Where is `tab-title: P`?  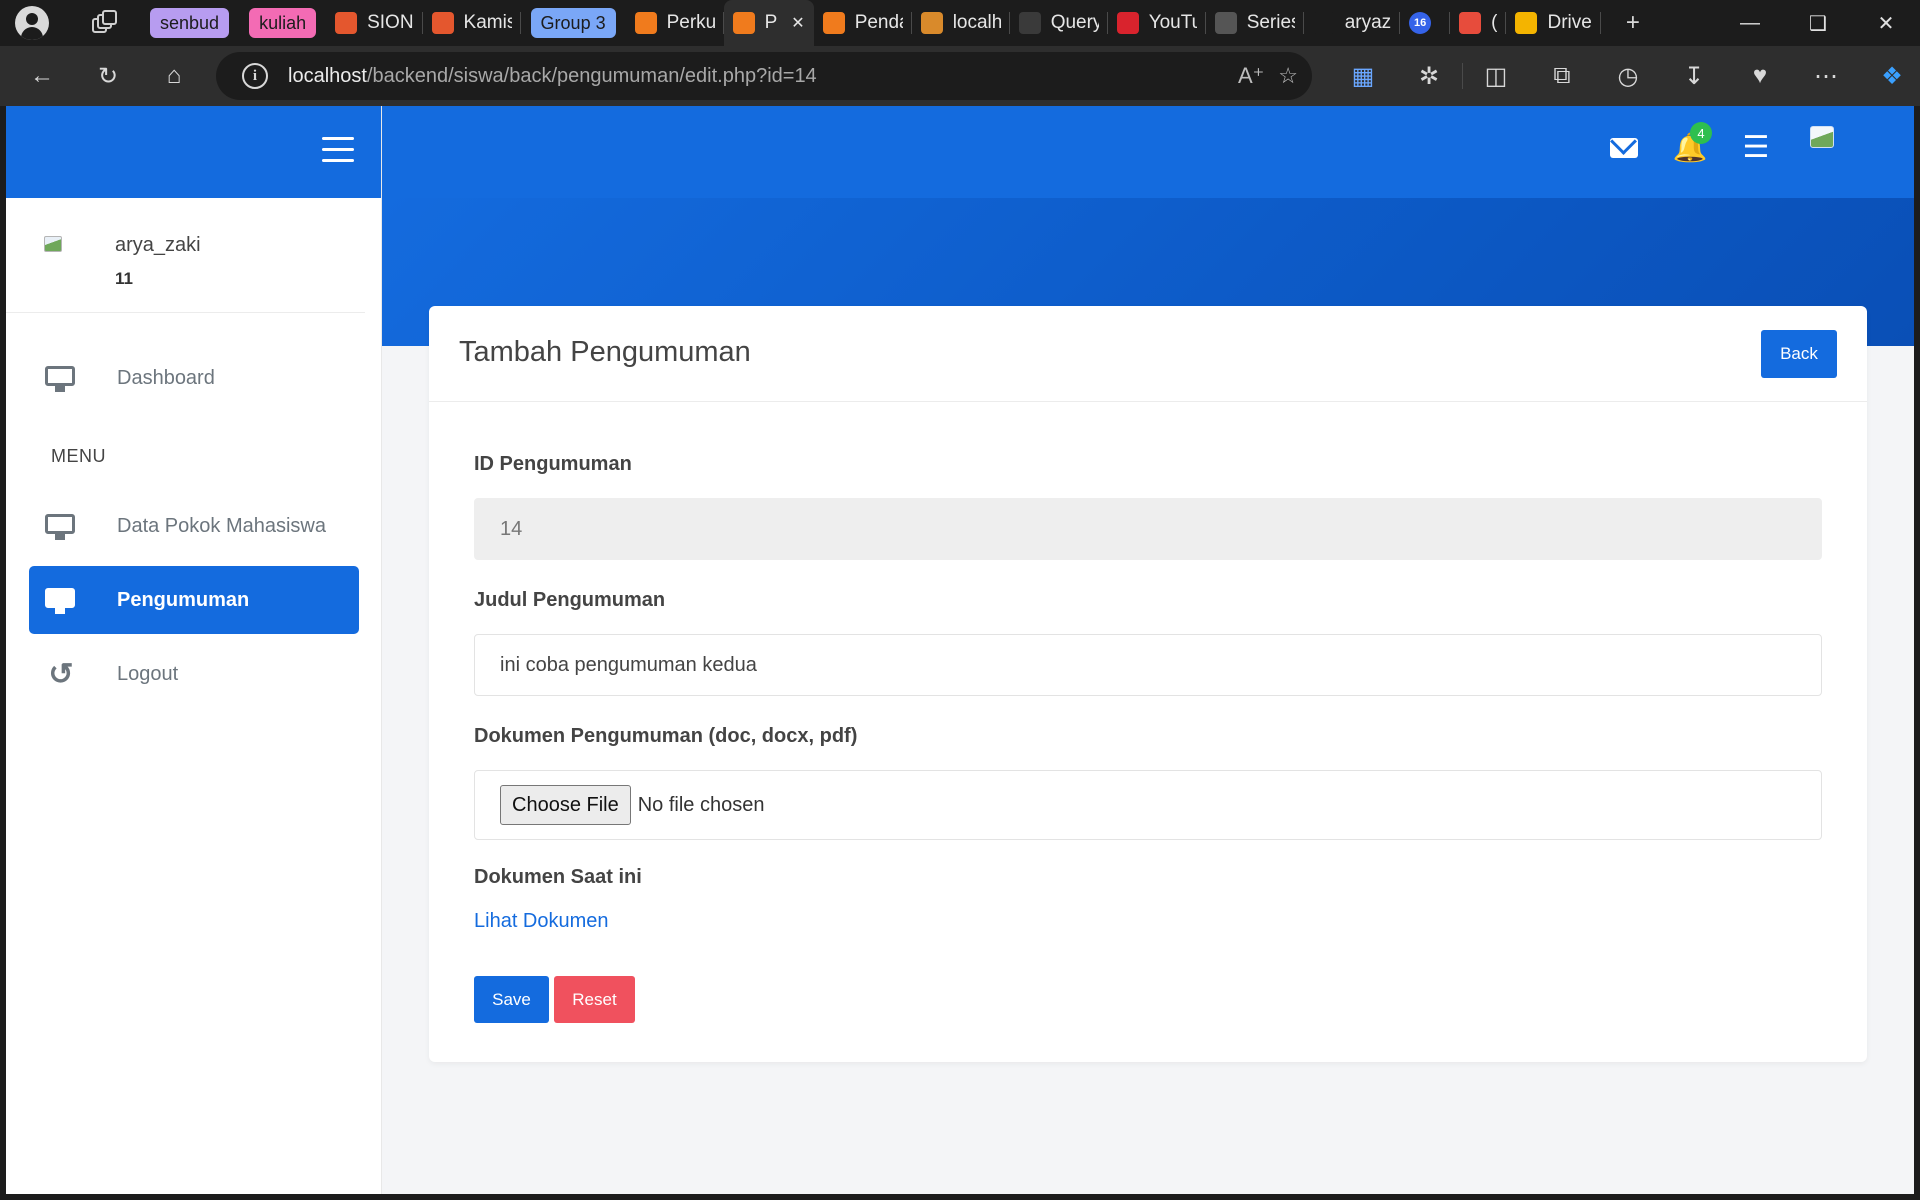
tab-title: P is located at coordinates (771, 22).